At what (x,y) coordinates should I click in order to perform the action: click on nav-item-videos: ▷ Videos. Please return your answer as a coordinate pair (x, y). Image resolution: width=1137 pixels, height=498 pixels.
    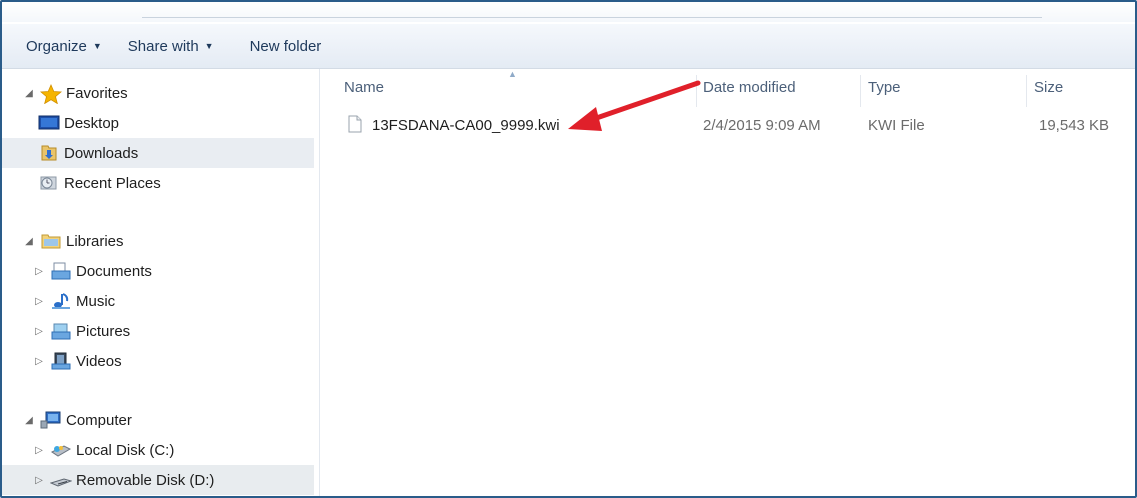
    Looking at the image, I should click on (158, 361).